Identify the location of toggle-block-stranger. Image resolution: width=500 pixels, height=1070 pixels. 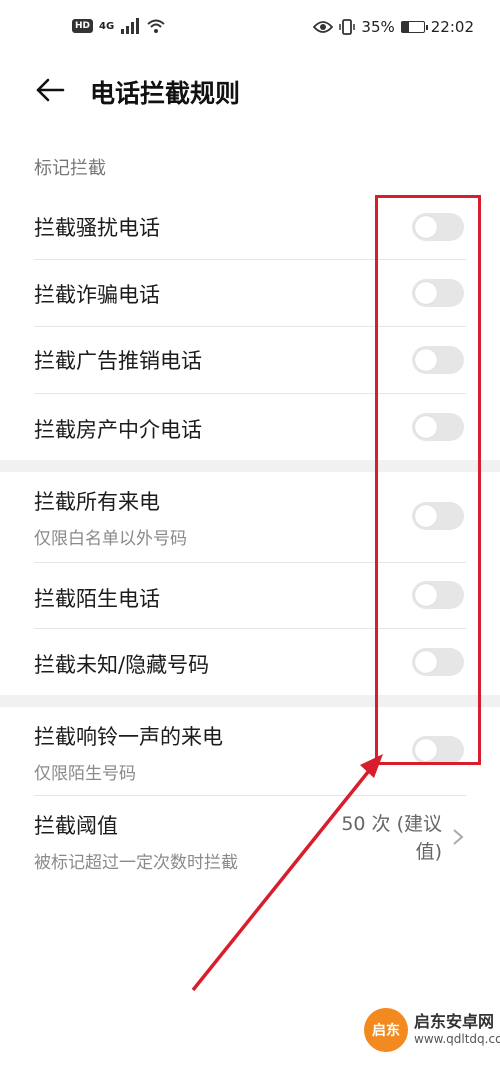
(438, 595).